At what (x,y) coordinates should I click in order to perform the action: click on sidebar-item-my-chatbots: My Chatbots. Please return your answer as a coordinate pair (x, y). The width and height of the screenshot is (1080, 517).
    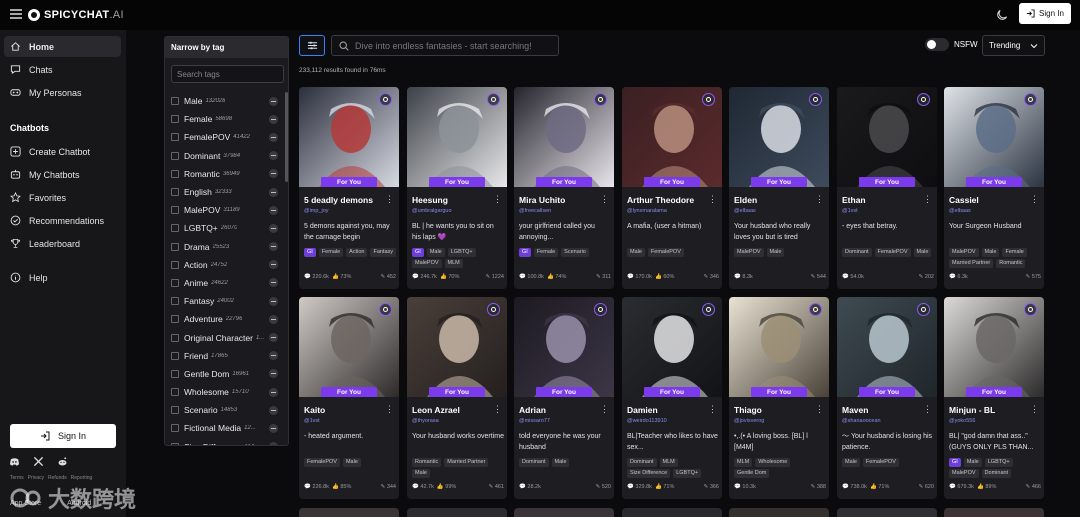
    Looking at the image, I should click on (62, 174).